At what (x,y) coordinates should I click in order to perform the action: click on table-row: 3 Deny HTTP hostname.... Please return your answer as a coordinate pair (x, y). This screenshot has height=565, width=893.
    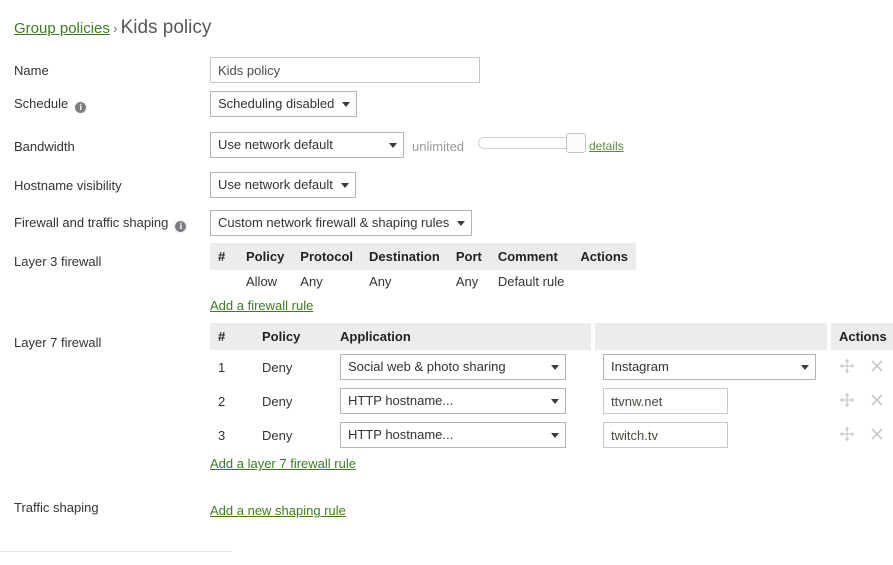
    Looking at the image, I should click on (551, 435).